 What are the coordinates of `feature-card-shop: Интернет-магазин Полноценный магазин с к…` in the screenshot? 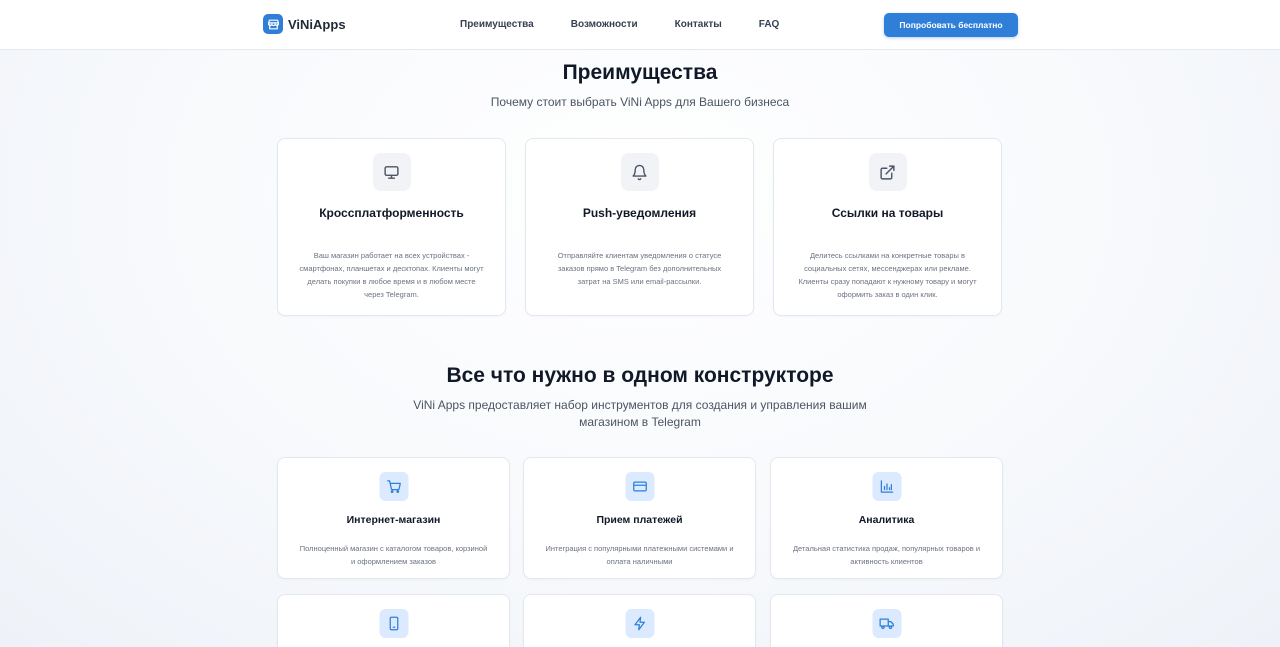 It's located at (393, 518).